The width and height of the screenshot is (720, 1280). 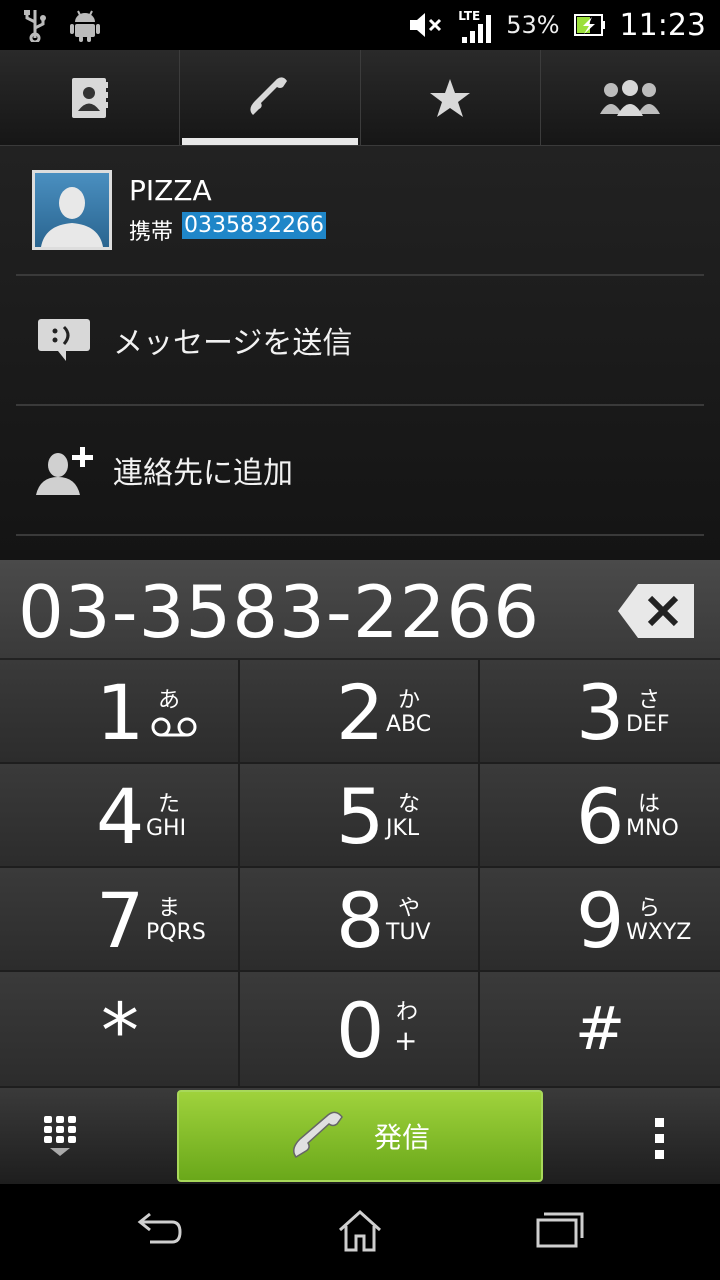 I want to click on key-digit: *, so click(x=120, y=1030).